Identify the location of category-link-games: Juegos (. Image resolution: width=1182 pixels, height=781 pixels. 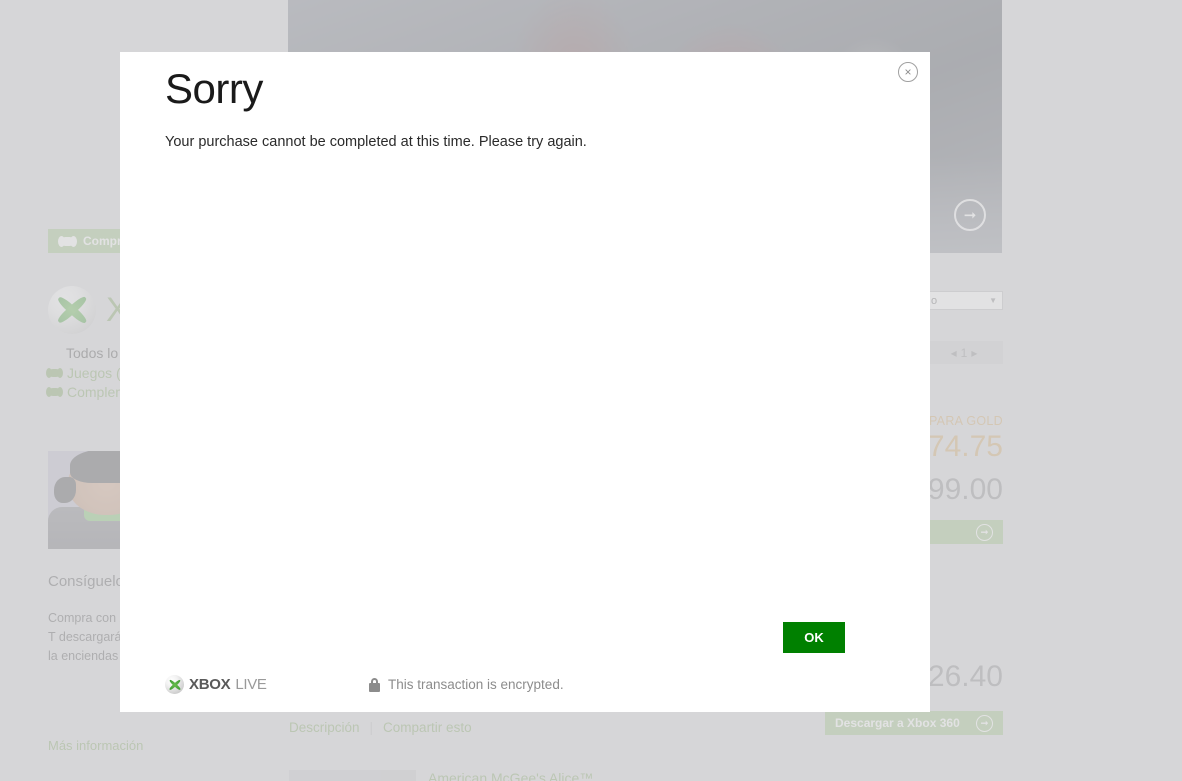
(83, 373).